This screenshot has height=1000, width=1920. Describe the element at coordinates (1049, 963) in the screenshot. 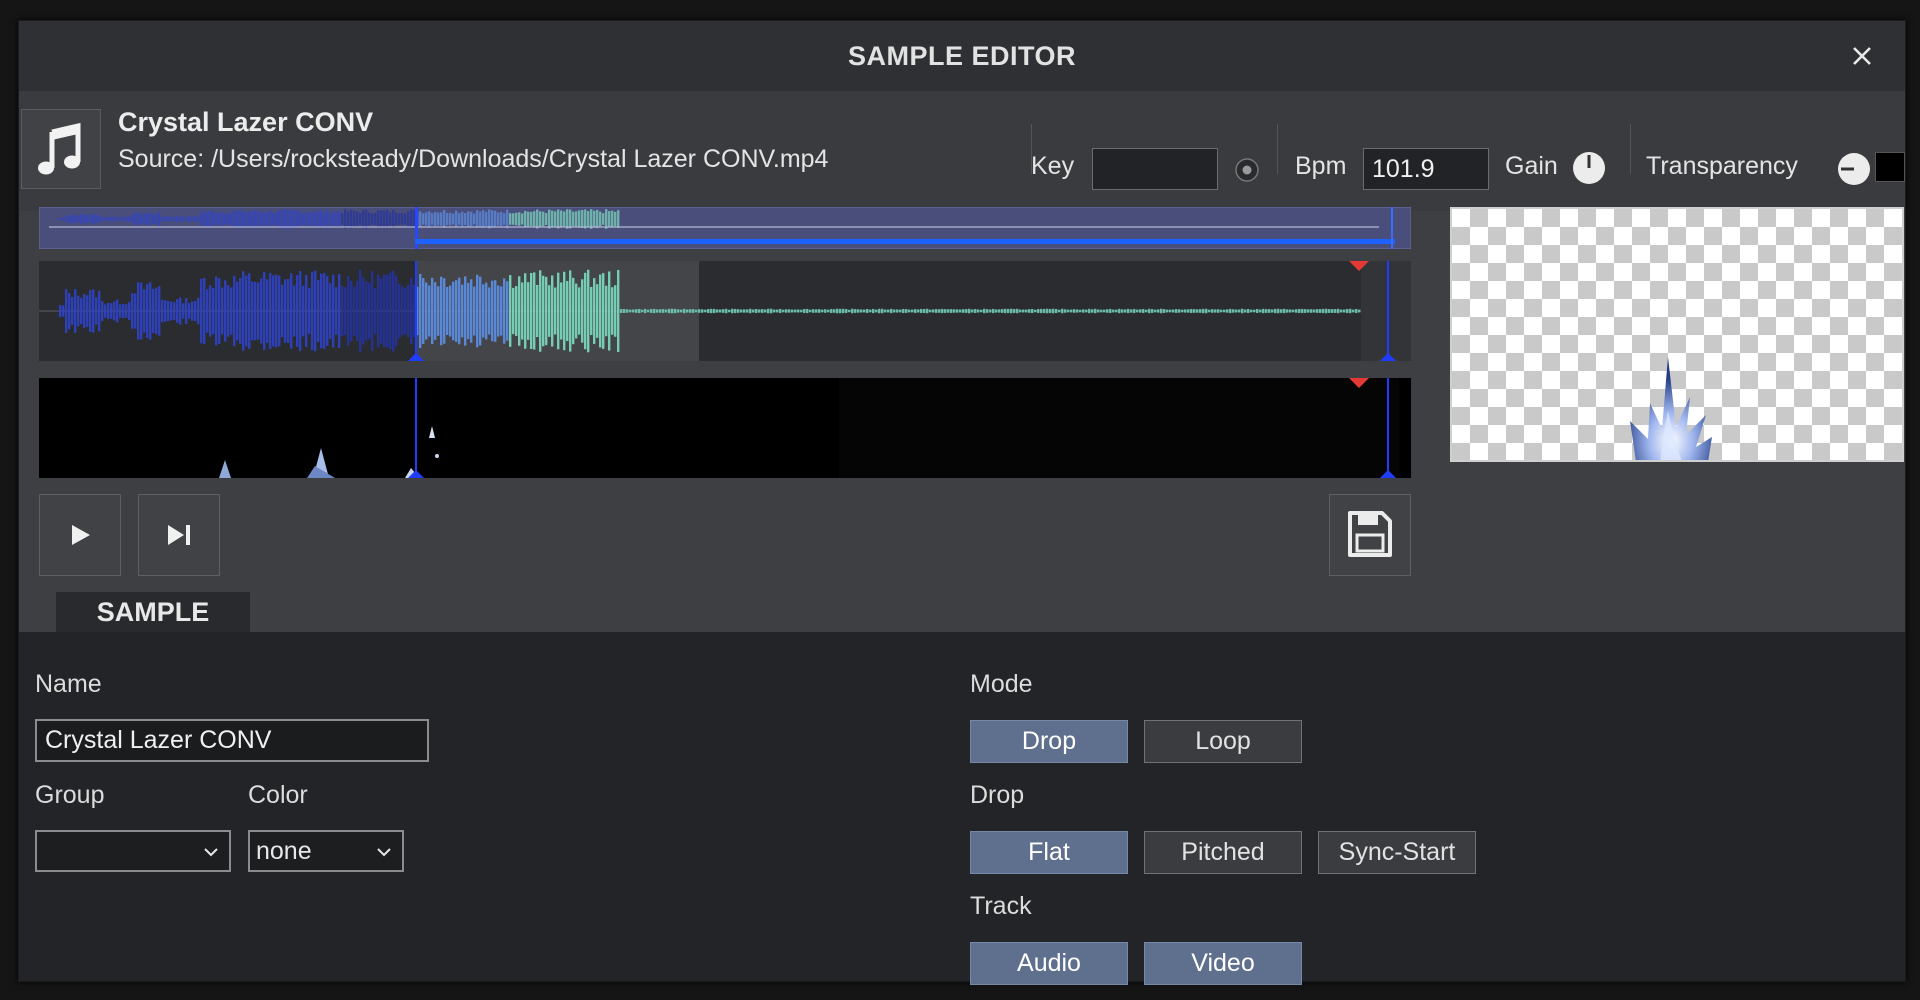

I see `track-audio-button: Audio` at that location.